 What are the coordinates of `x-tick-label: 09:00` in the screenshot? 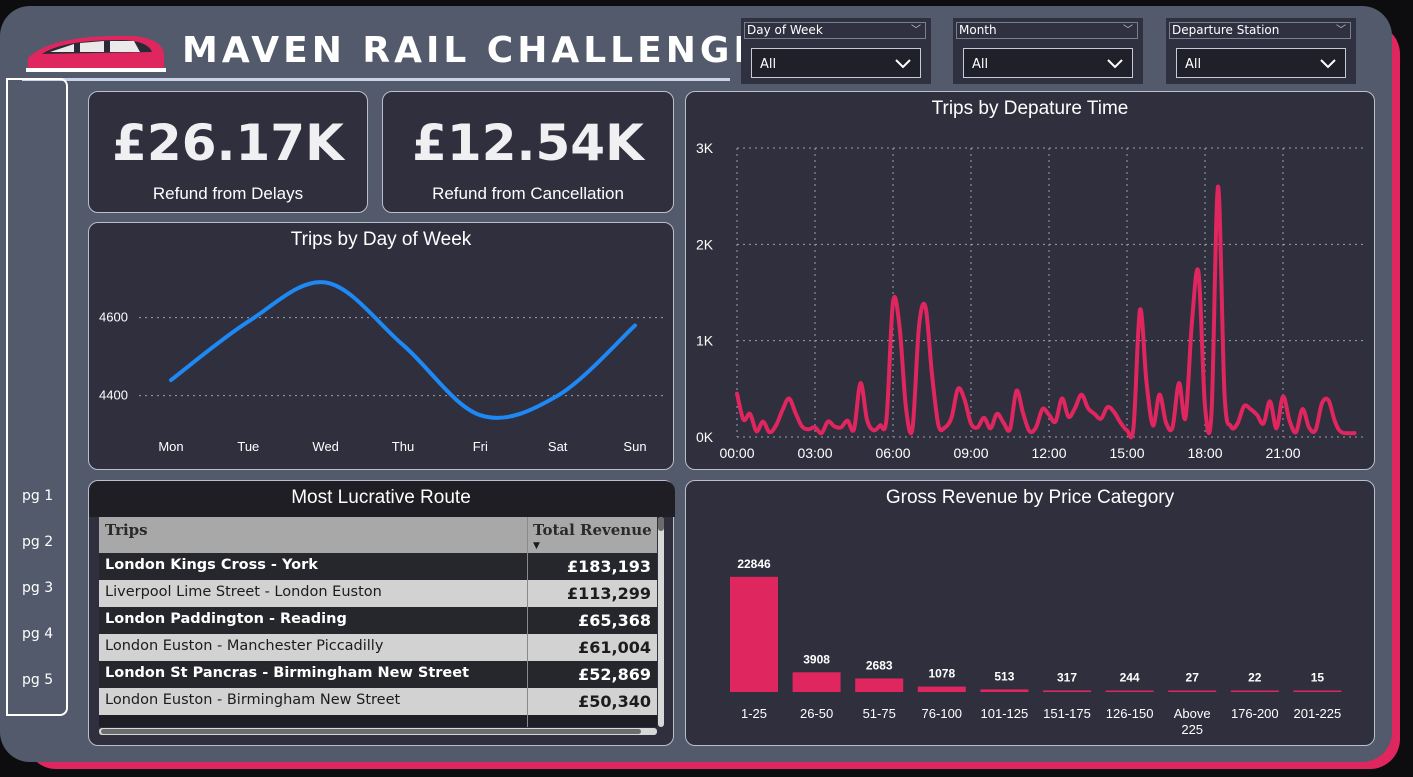 It's located at (970, 453).